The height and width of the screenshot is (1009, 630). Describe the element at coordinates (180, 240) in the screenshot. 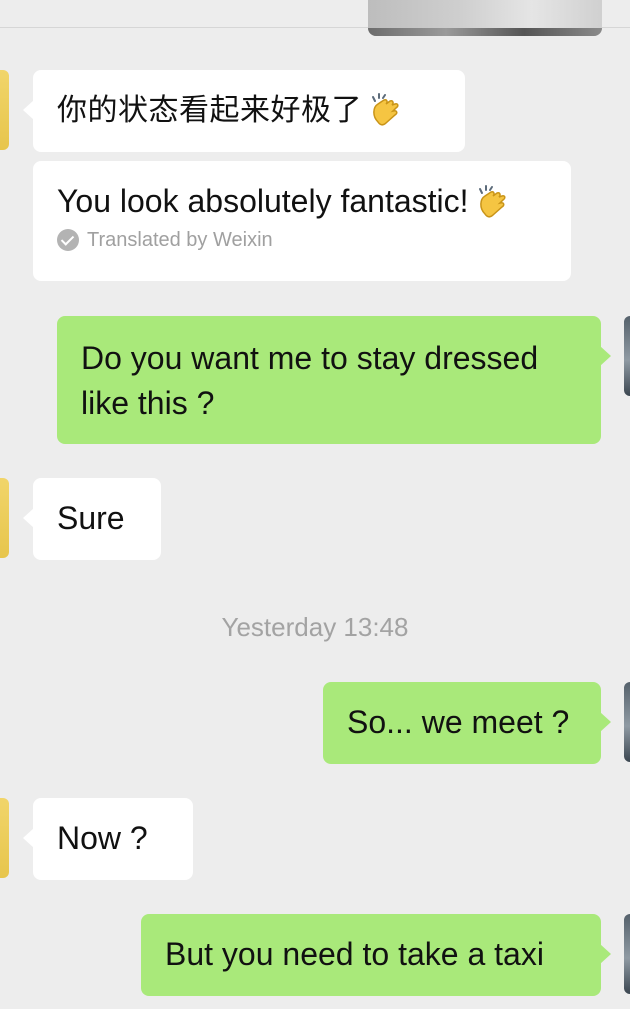

I see `translation-source: Translated by Weixin` at that location.